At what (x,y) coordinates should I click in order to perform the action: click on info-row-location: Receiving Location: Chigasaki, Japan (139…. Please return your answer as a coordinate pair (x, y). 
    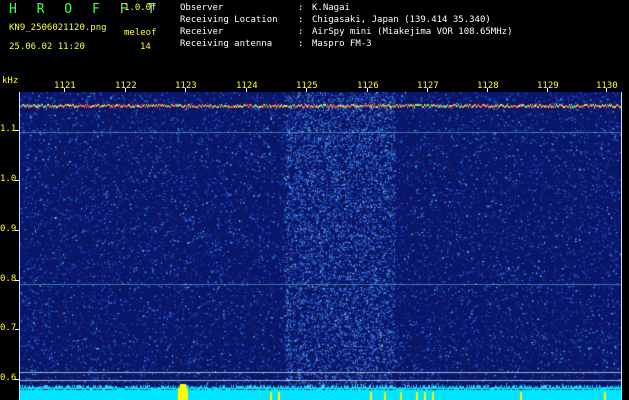
    Looking at the image, I should click on (335, 20).